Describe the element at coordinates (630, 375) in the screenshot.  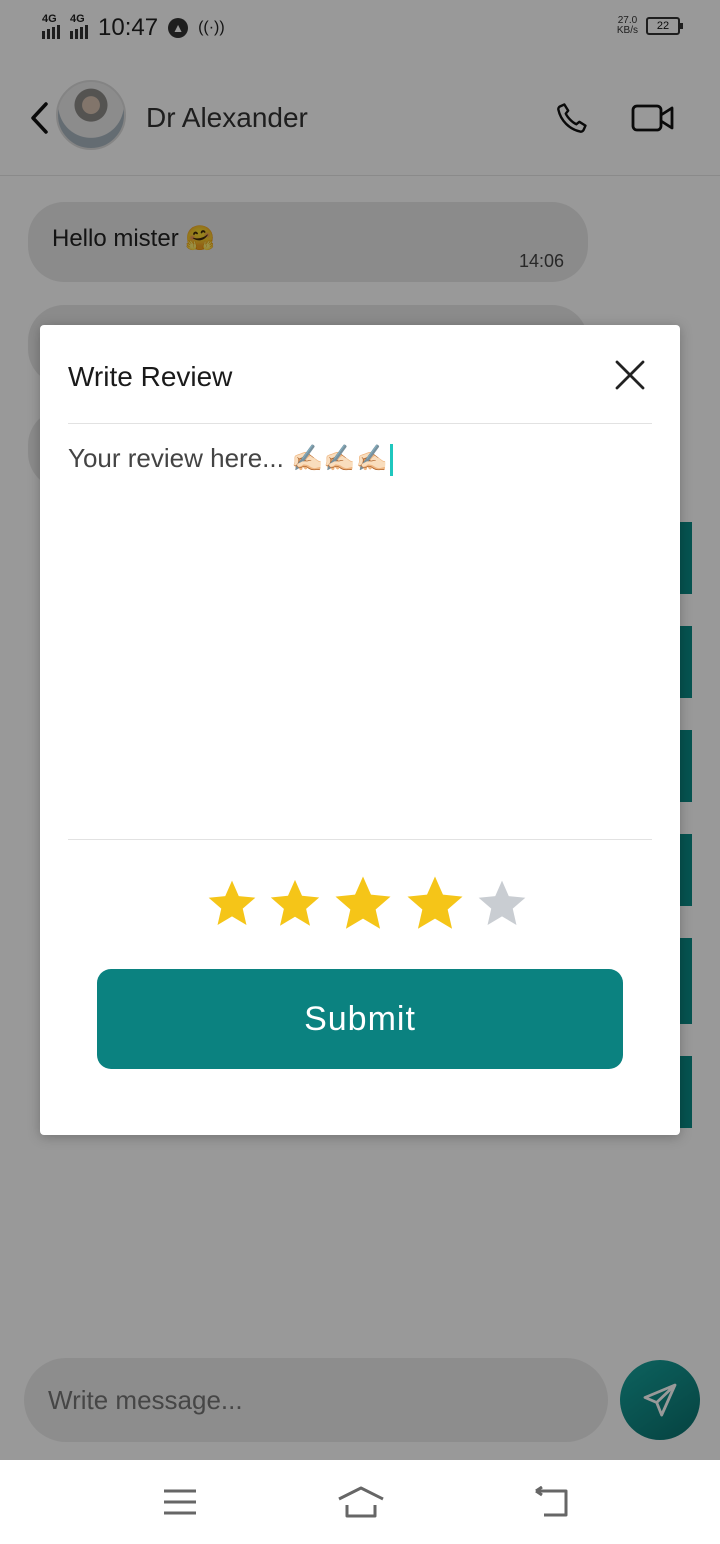
I see `close-icon` at that location.